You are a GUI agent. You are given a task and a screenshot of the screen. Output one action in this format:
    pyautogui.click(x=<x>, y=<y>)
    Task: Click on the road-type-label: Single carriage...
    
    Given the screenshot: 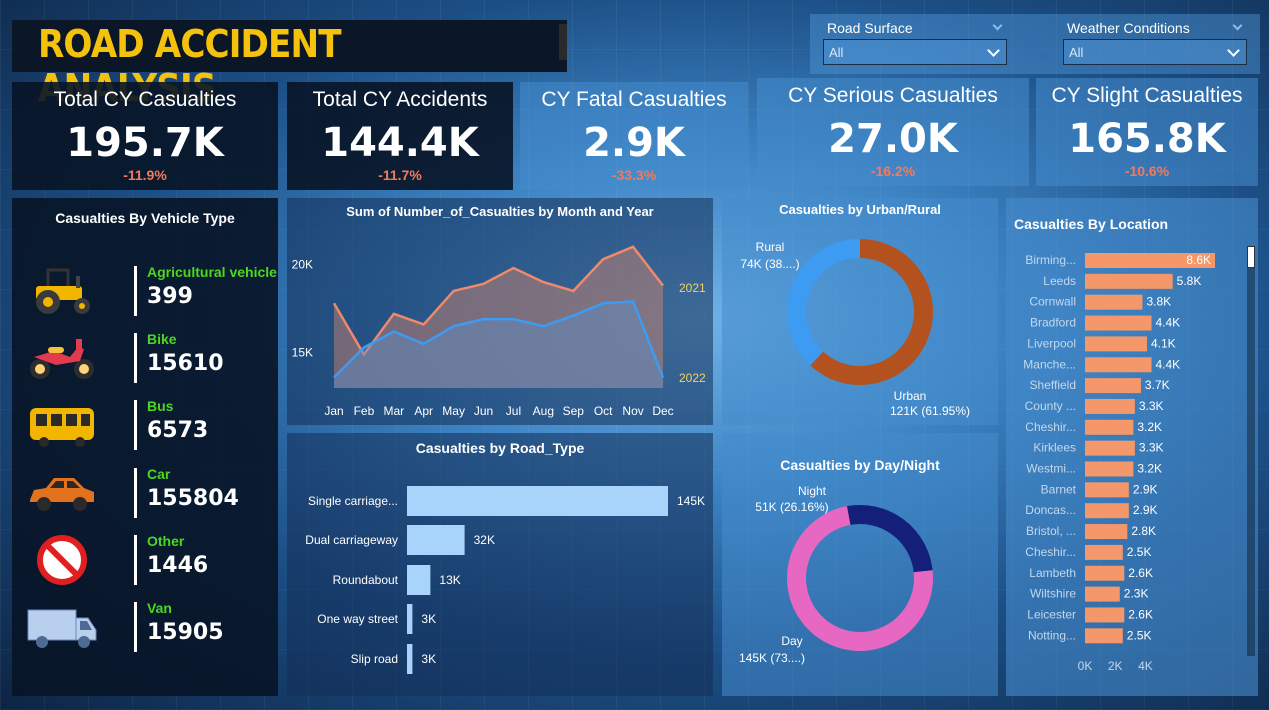 What is the action you would take?
    pyautogui.click(x=353, y=501)
    